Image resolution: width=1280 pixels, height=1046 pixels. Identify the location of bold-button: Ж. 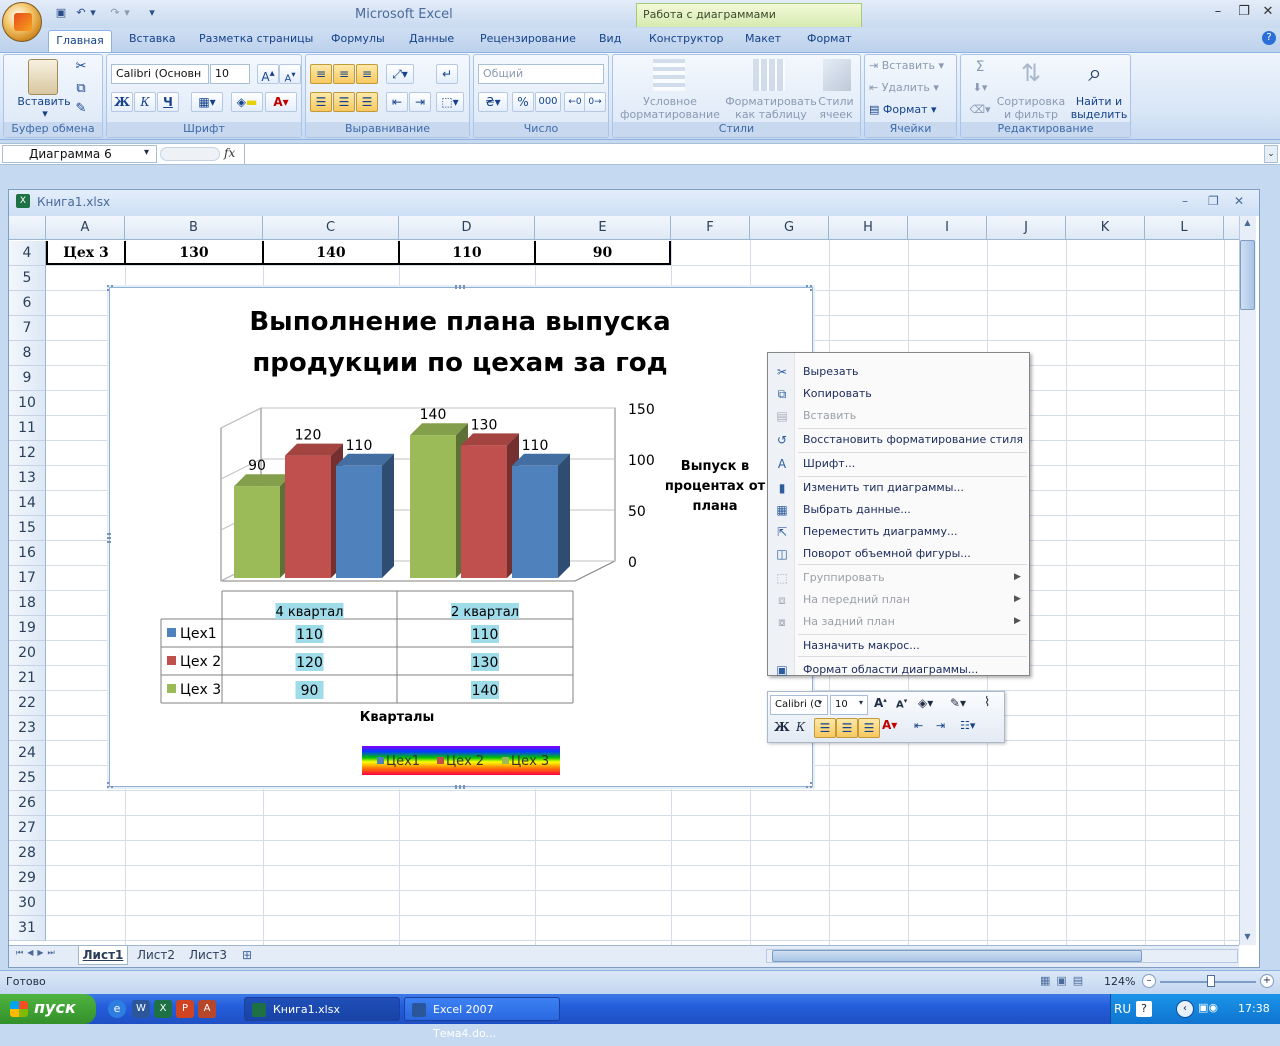
(122, 102).